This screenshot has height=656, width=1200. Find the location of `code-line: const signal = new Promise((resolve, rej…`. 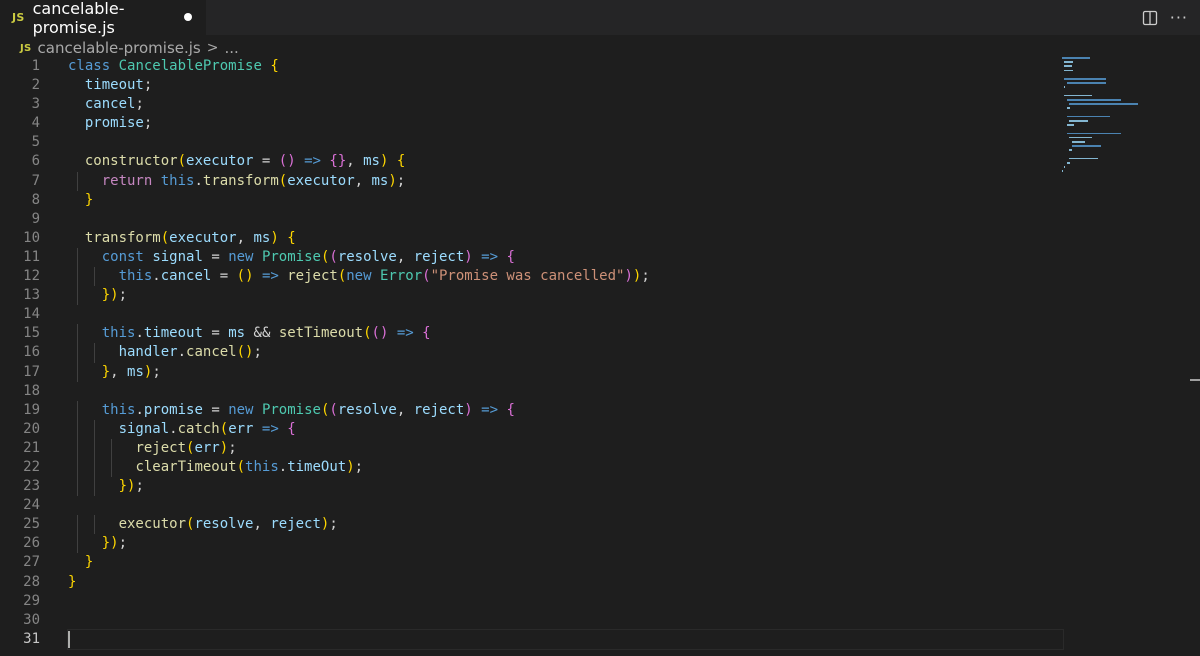

code-line: const signal = new Promise((resolve, rej… is located at coordinates (565, 257).